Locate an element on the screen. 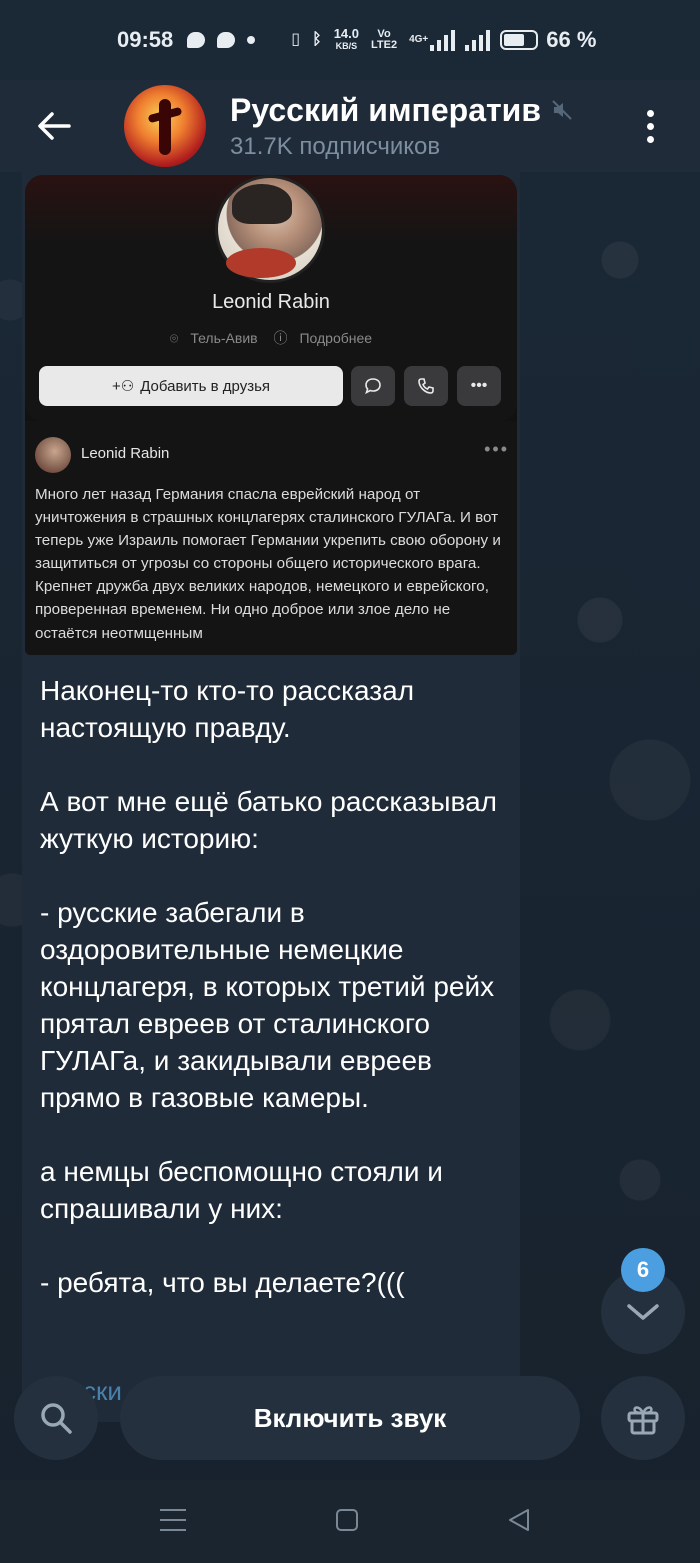 Image resolution: width=700 pixels, height=1563 pixels. profile-photo-hair is located at coordinates (262, 204).